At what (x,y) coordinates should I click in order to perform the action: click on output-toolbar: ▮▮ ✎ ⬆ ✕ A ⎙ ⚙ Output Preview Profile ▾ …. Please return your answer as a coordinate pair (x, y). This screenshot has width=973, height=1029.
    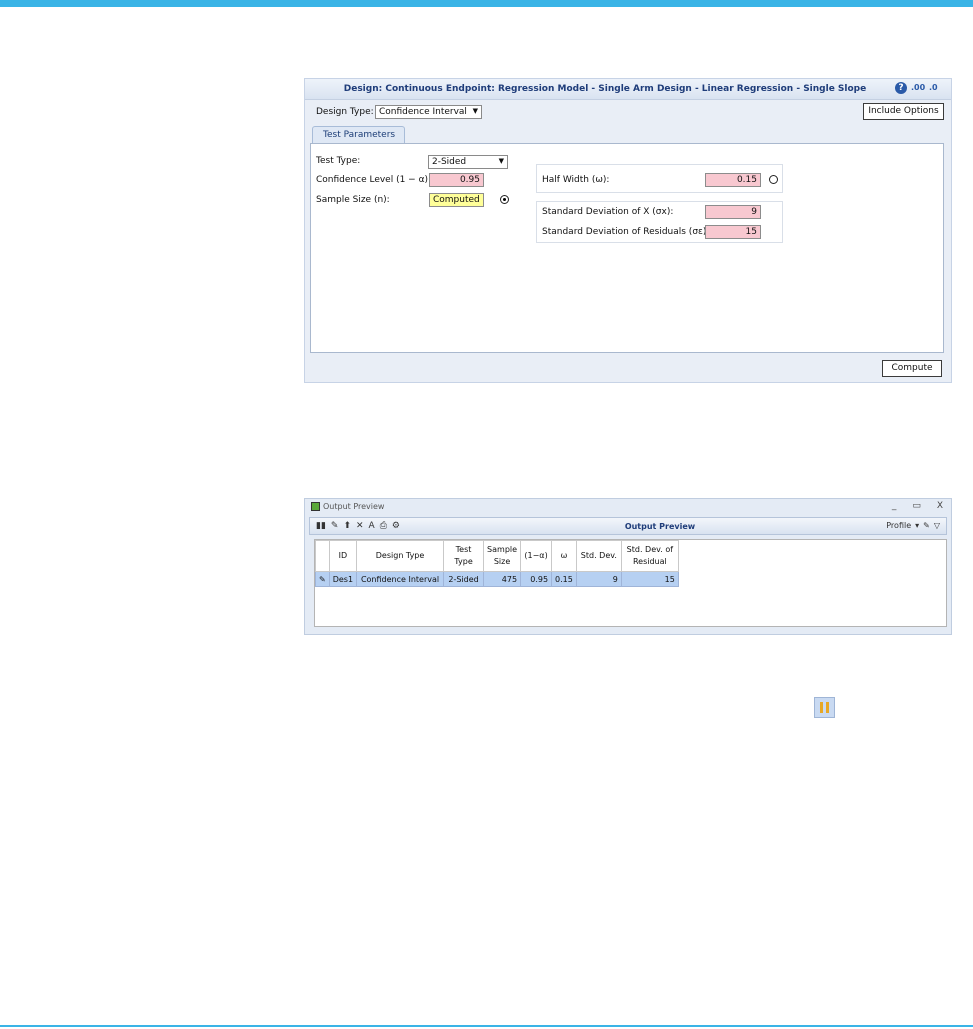
    Looking at the image, I should click on (628, 526).